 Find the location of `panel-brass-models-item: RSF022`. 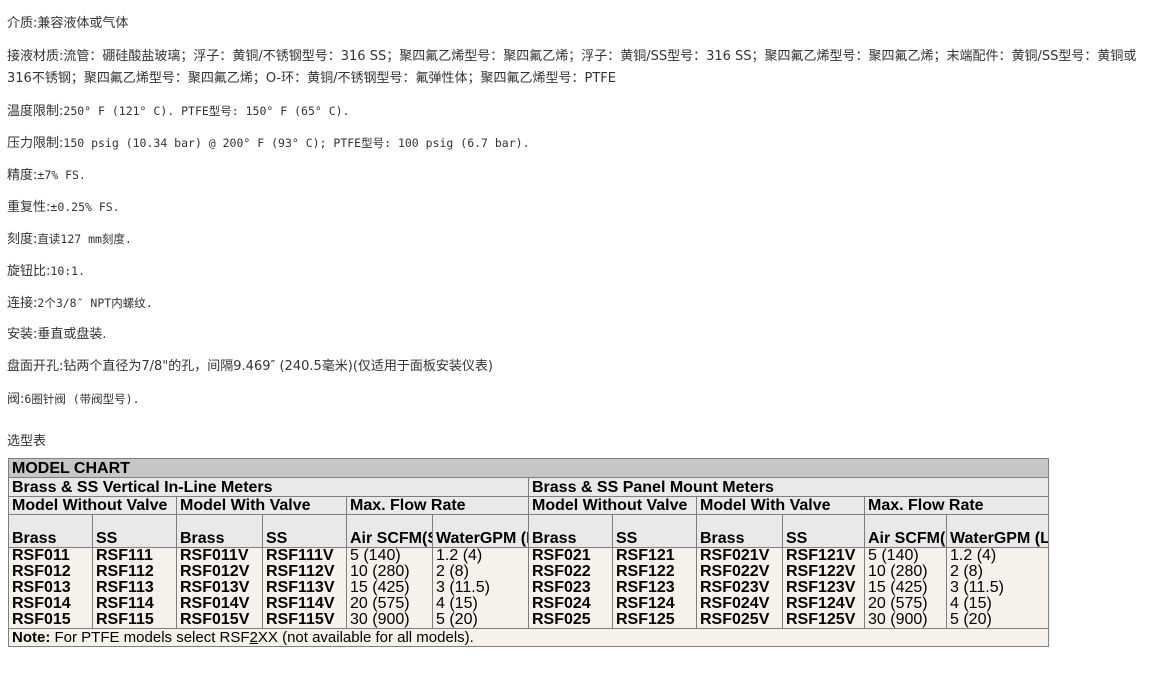

panel-brass-models-item: RSF022 is located at coordinates (561, 571).